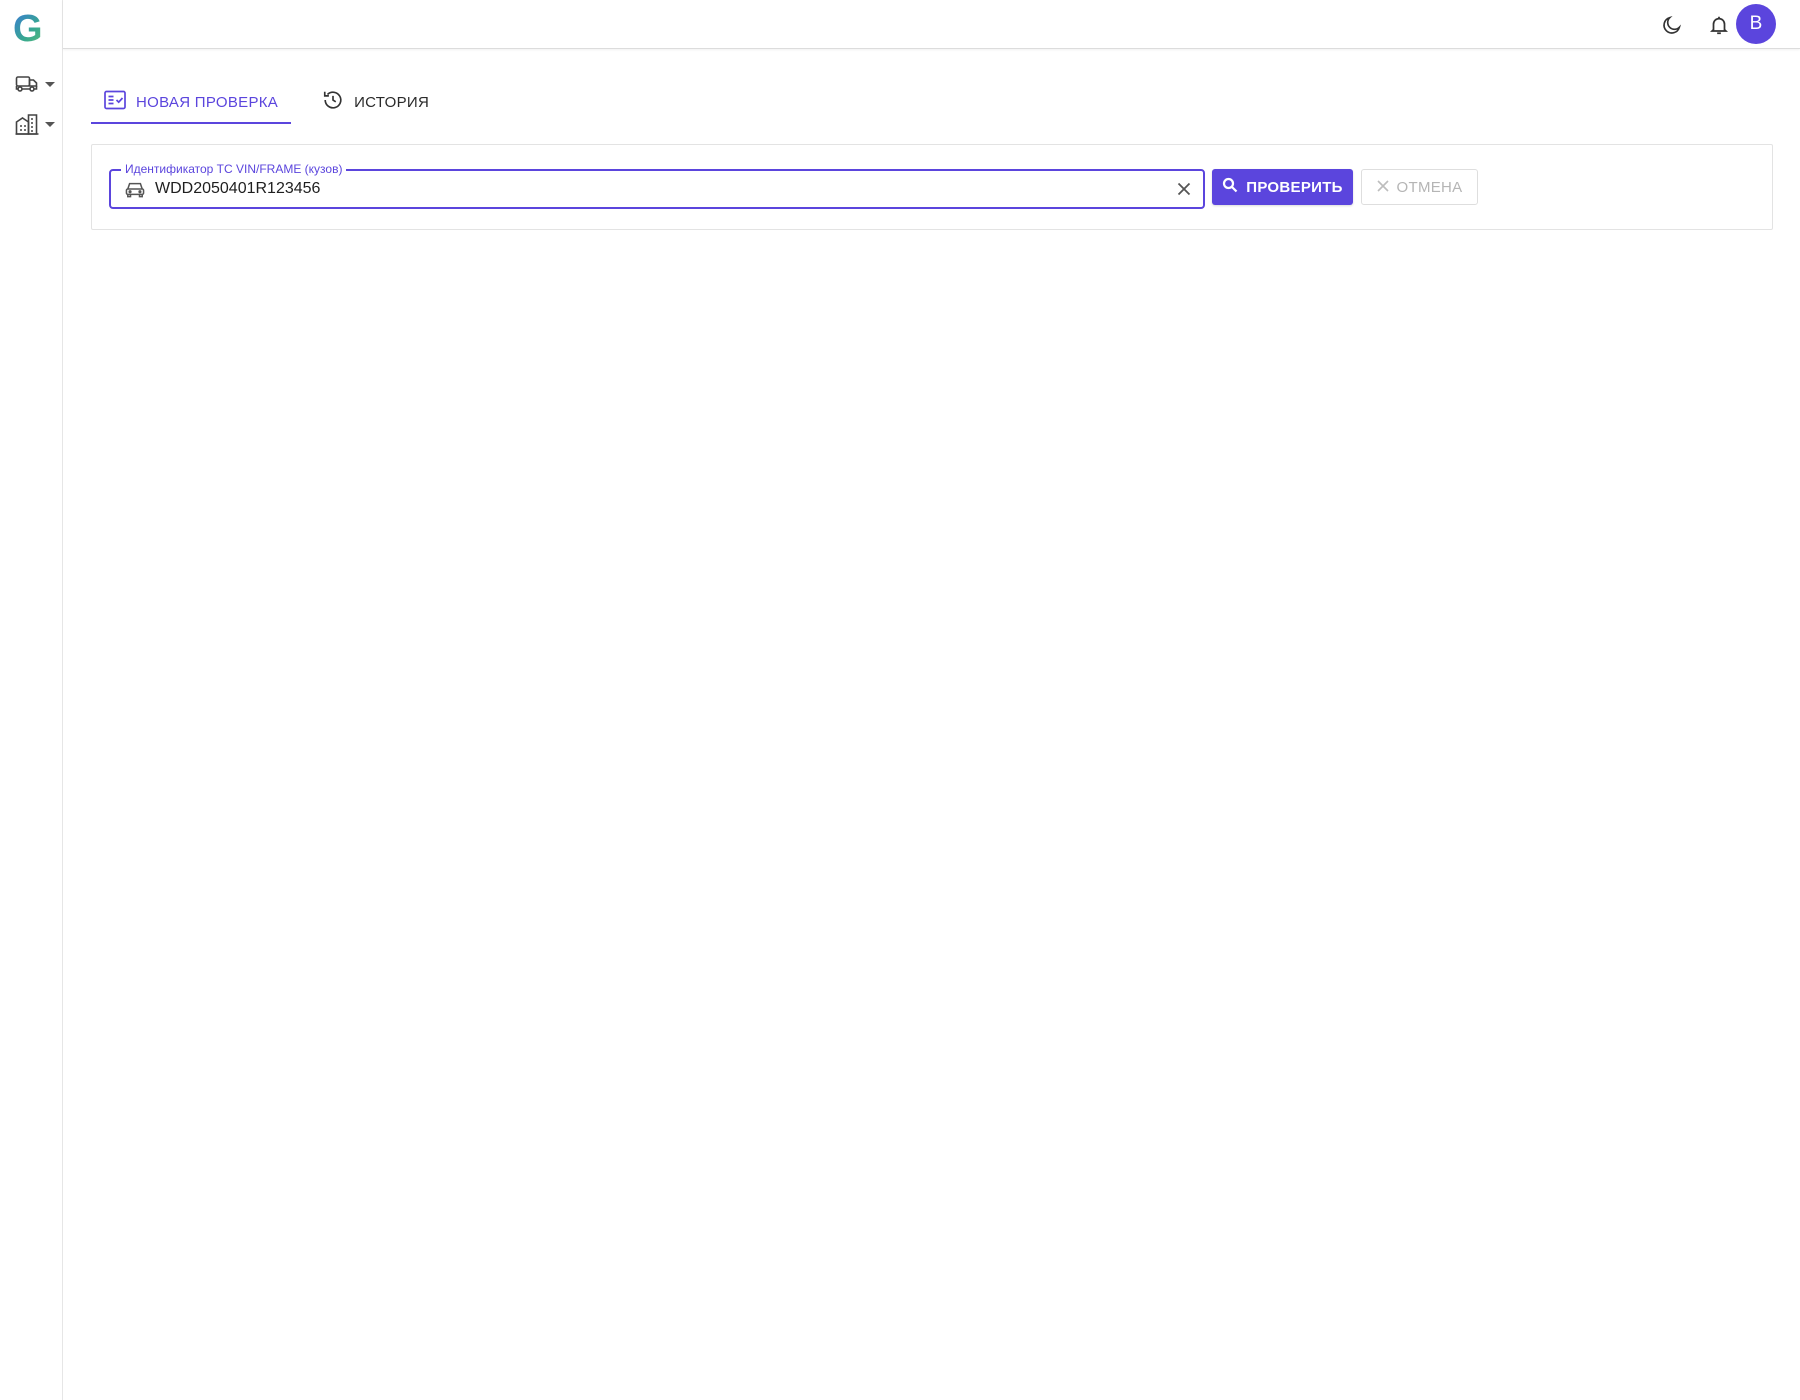 The width and height of the screenshot is (1800, 1400). Describe the element at coordinates (27, 124) in the screenshot. I see `buildings-icon` at that location.